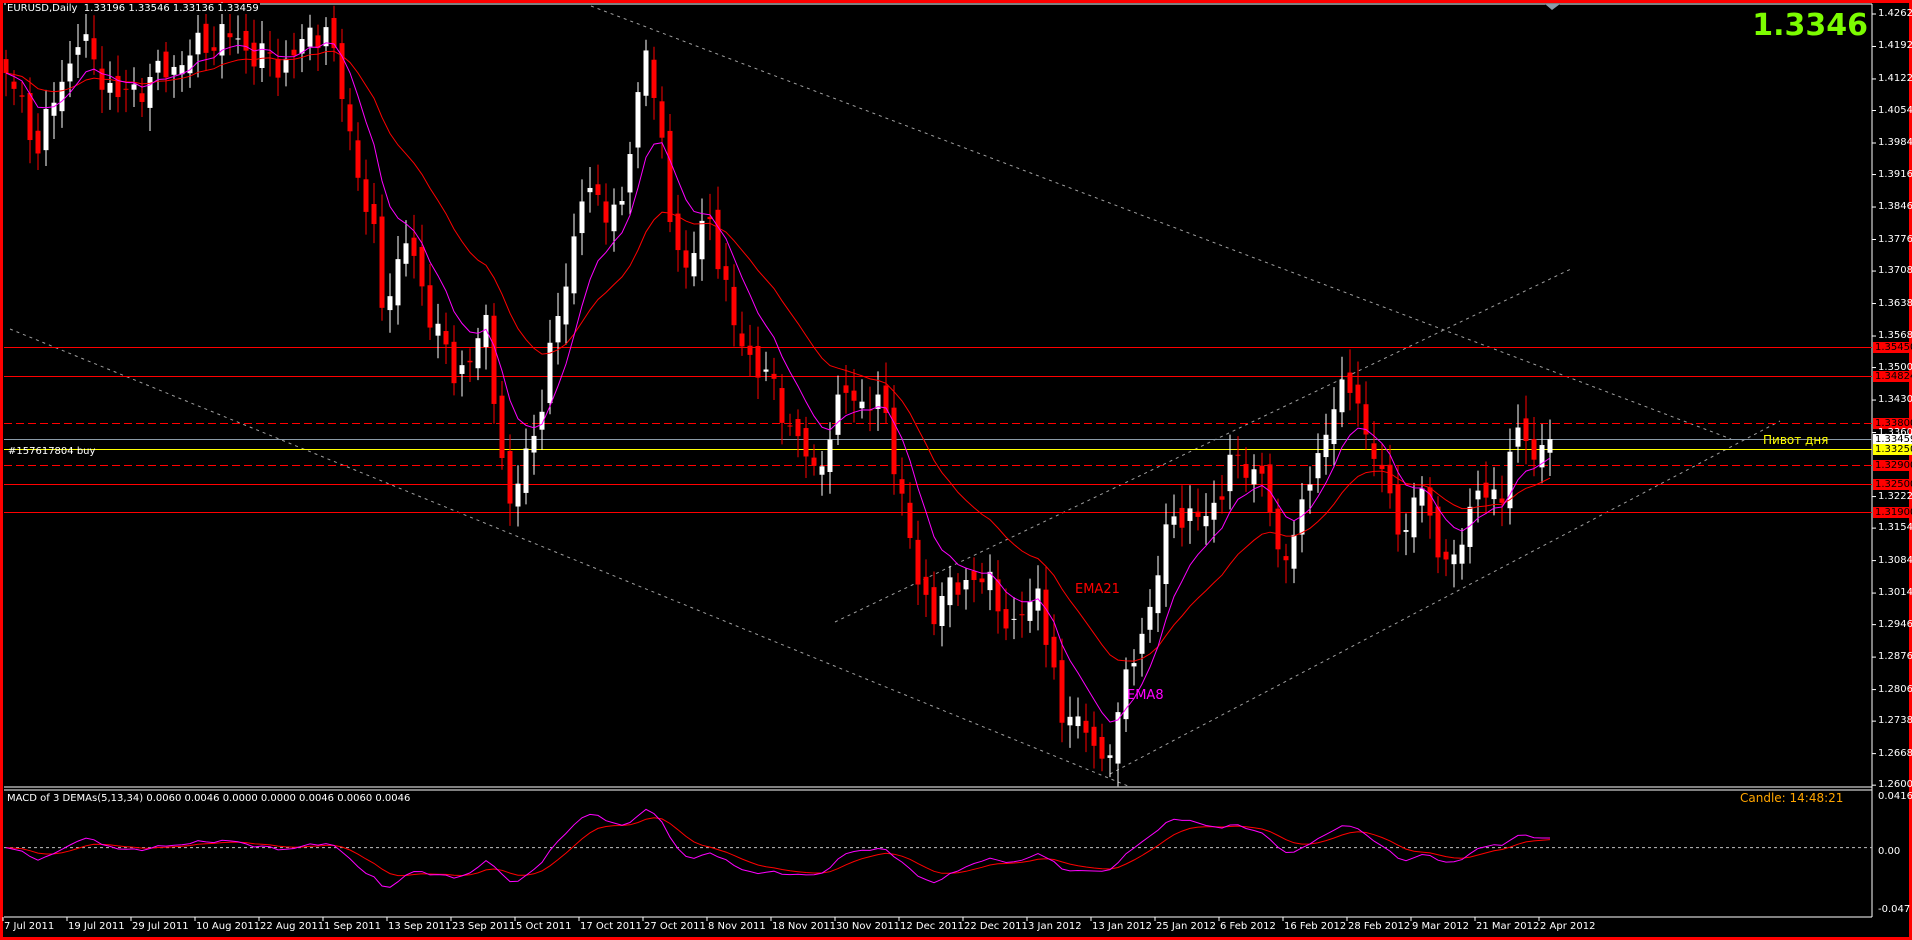 The height and width of the screenshot is (940, 1912). What do you see at coordinates (1895, 624) in the screenshot?
I see `price-axis-label: 1.29462` at bounding box center [1895, 624].